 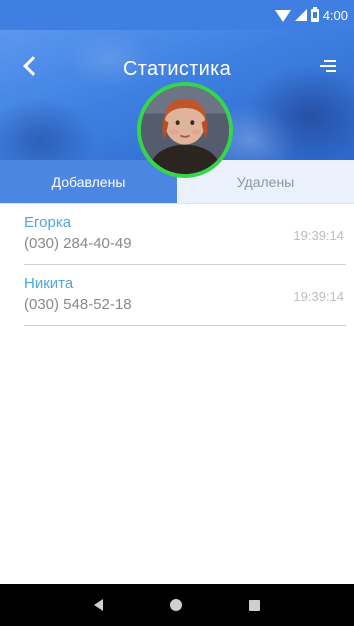 What do you see at coordinates (98, 605) in the screenshot?
I see `nav-back-icon` at bounding box center [98, 605].